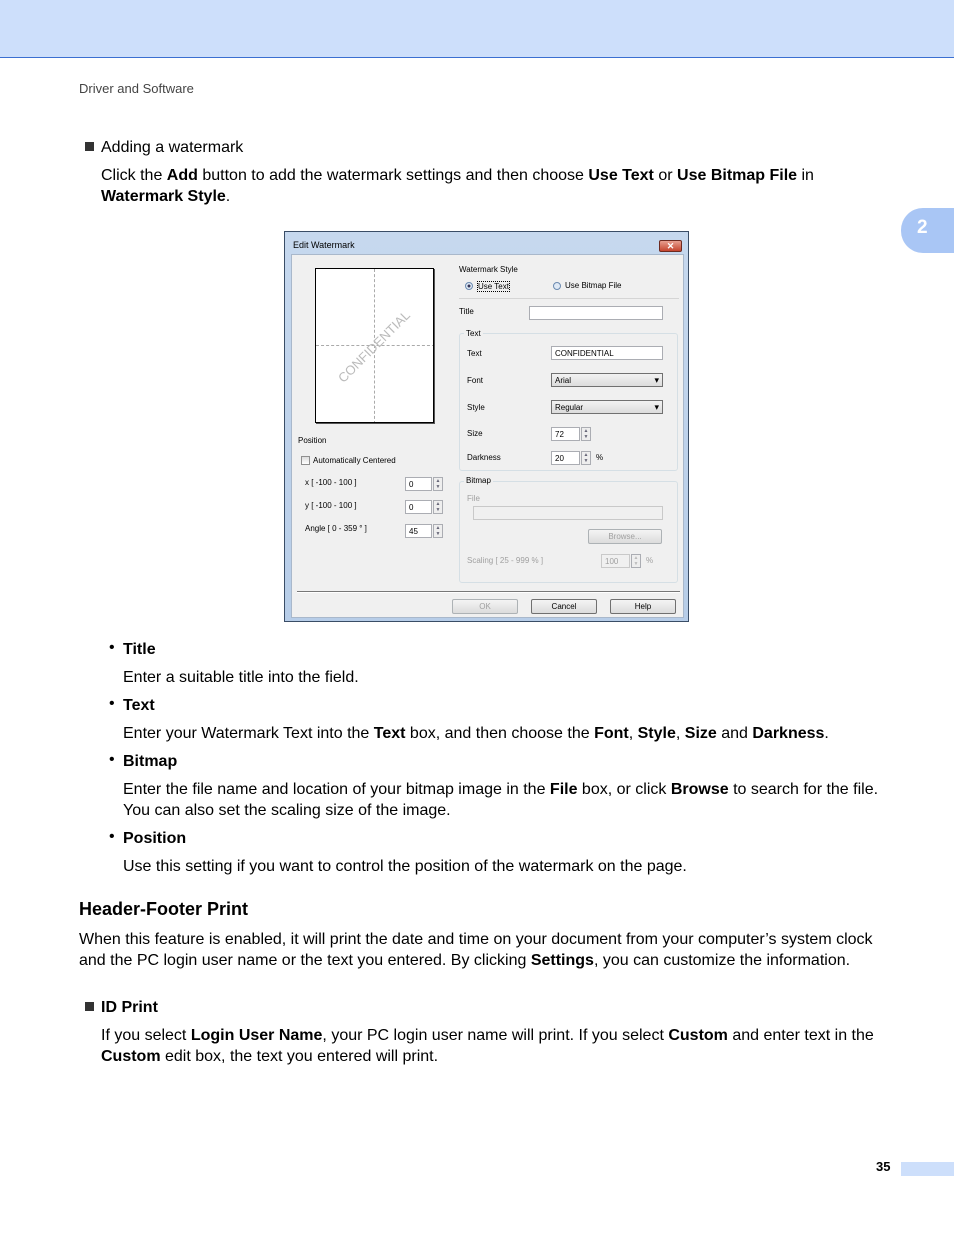 The image size is (954, 1235). Describe the element at coordinates (665, 175) in the screenshot. I see `text-run: or` at that location.